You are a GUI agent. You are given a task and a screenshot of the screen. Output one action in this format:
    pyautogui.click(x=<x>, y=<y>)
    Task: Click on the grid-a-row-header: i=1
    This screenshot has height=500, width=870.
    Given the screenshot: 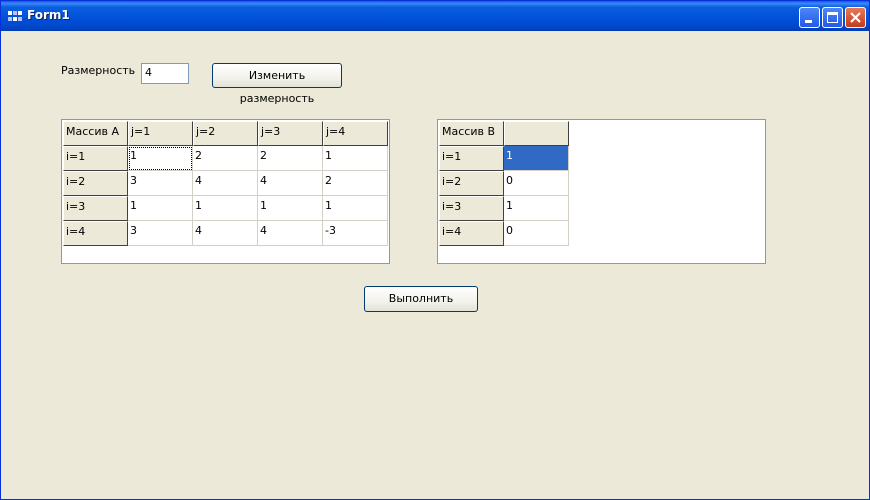 What is the action you would take?
    pyautogui.click(x=95, y=158)
    